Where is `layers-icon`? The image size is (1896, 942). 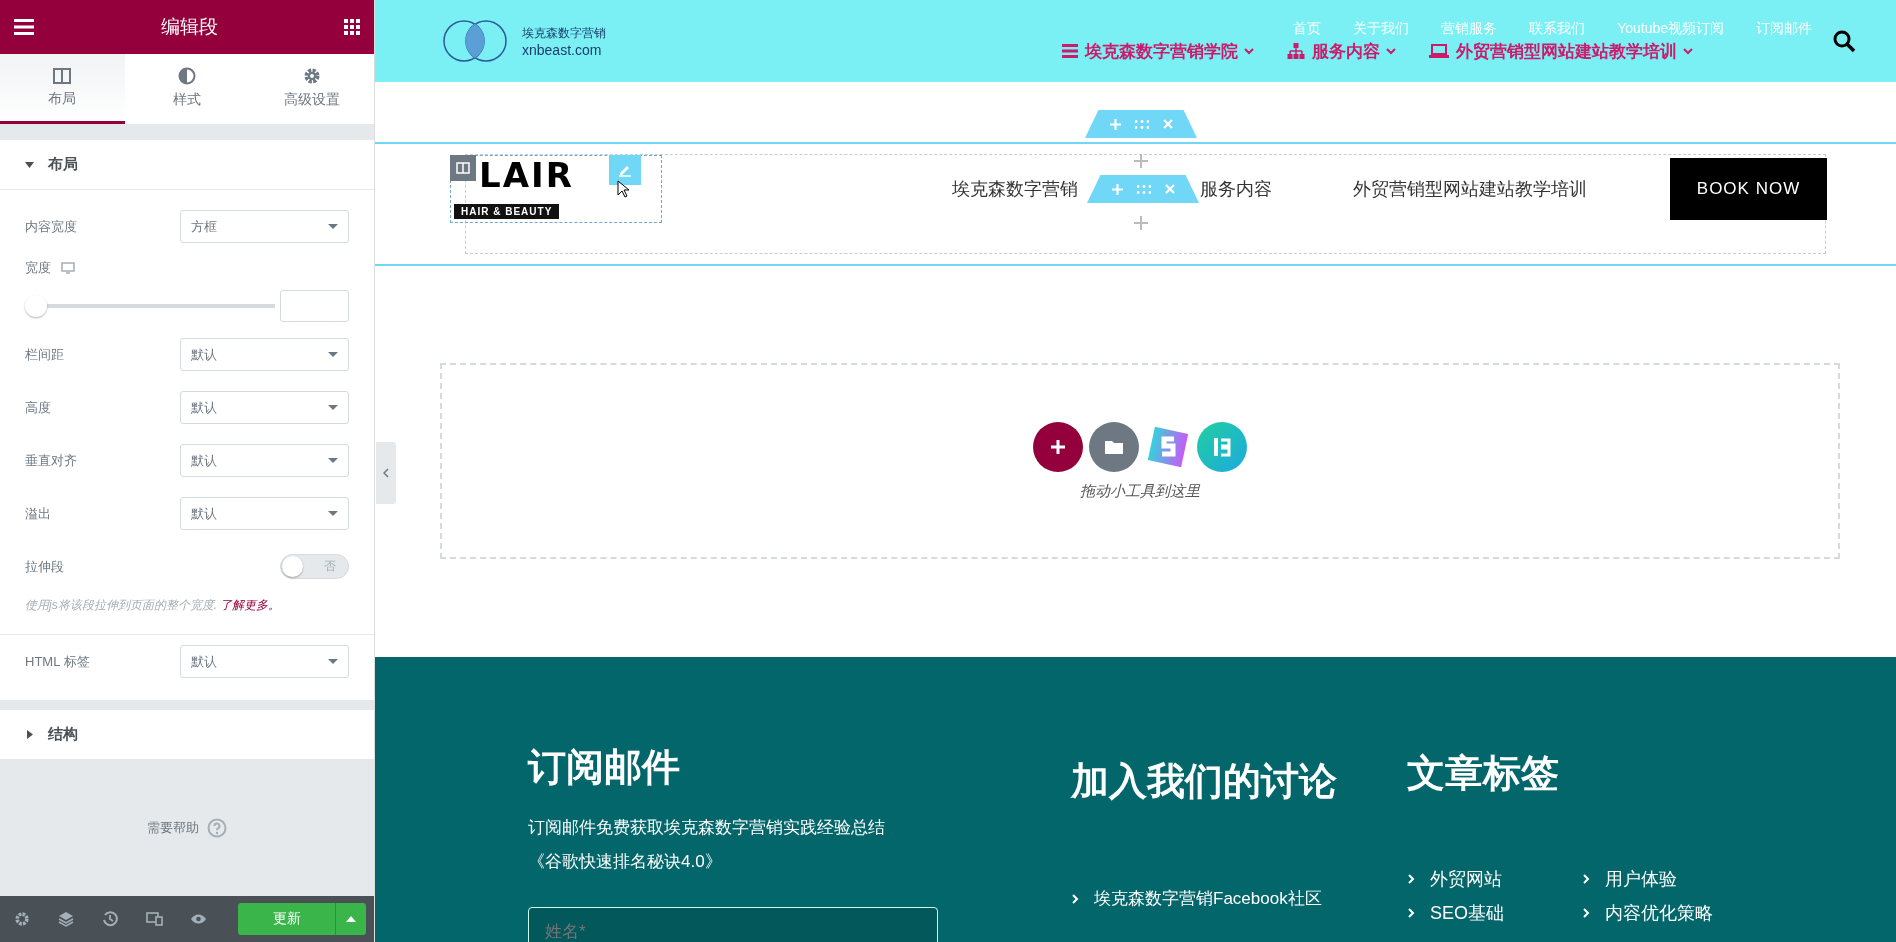 layers-icon is located at coordinates (66, 919).